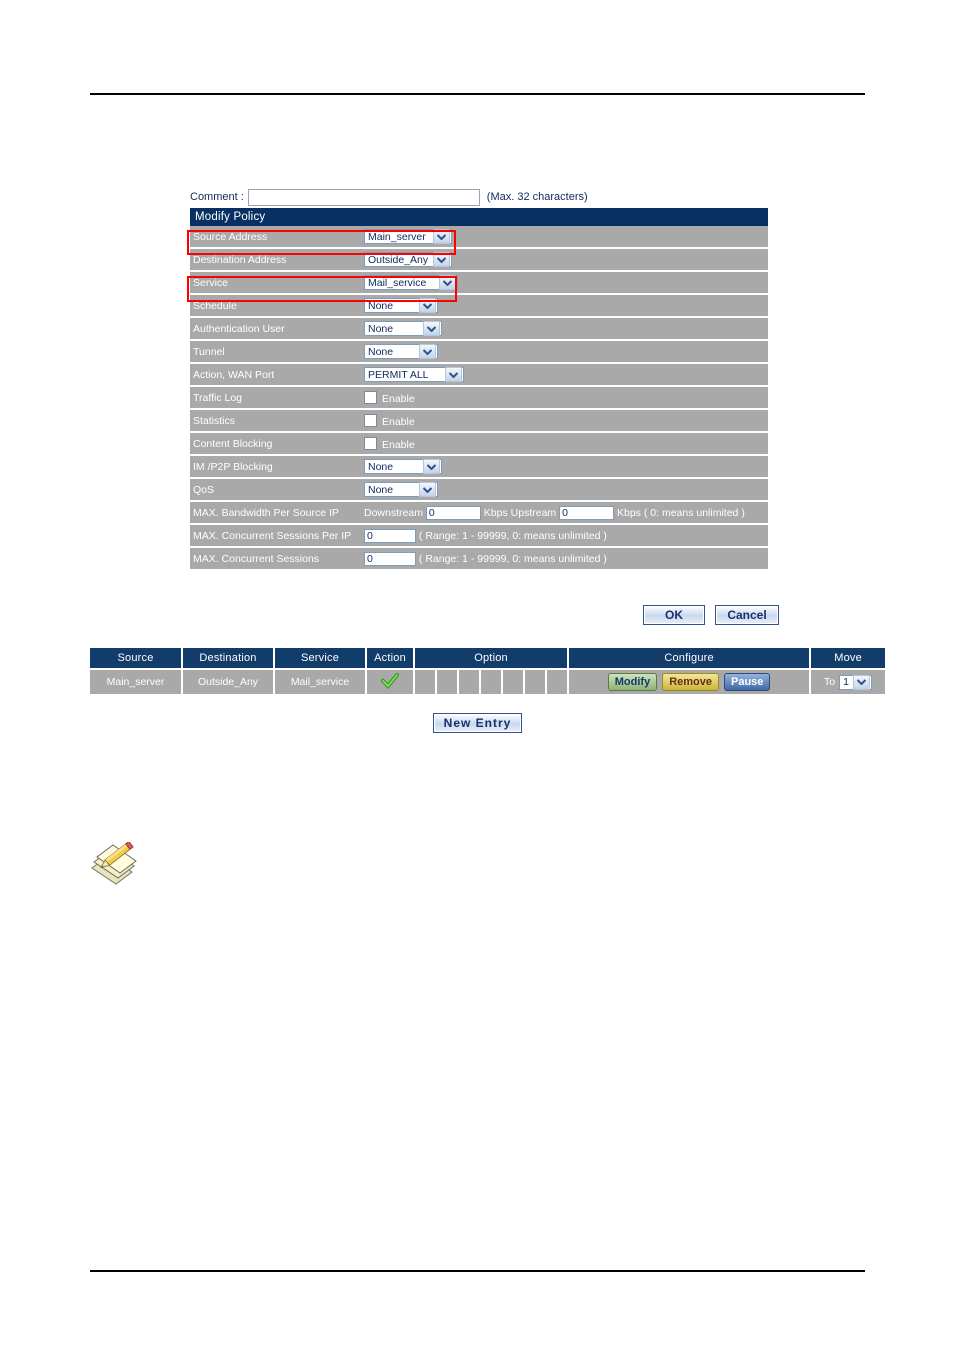  I want to click on note-pencil-icon, so click(114, 863).